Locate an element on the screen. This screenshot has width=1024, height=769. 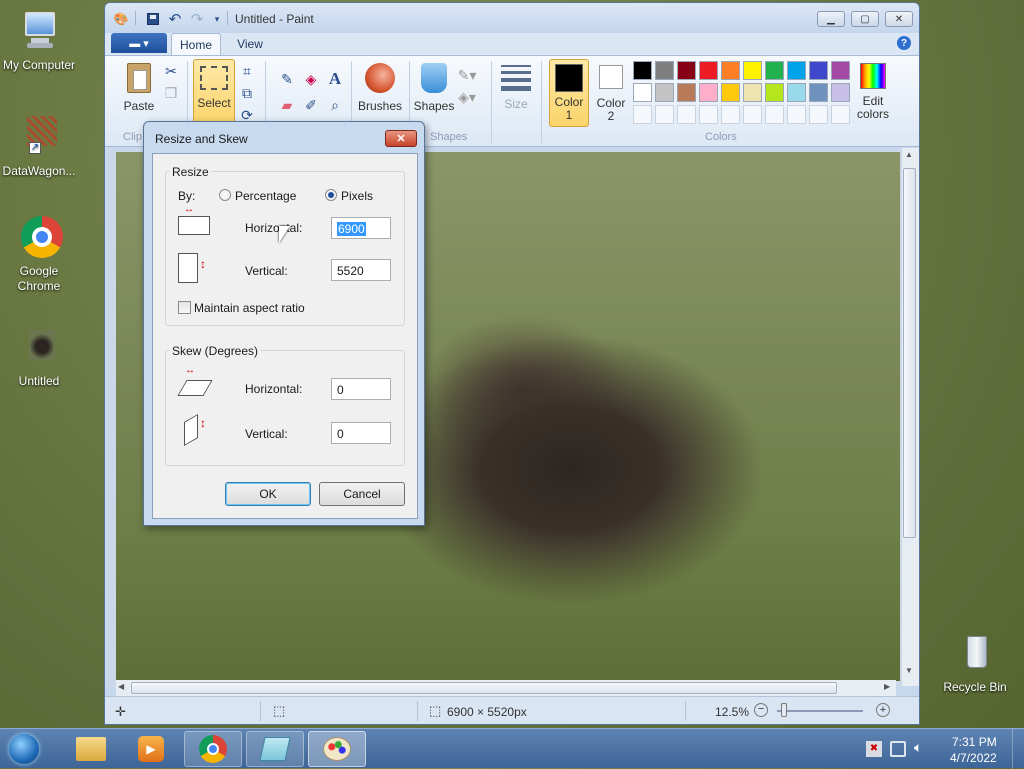
network-error-icon: ✖ is located at coordinates (874, 749).